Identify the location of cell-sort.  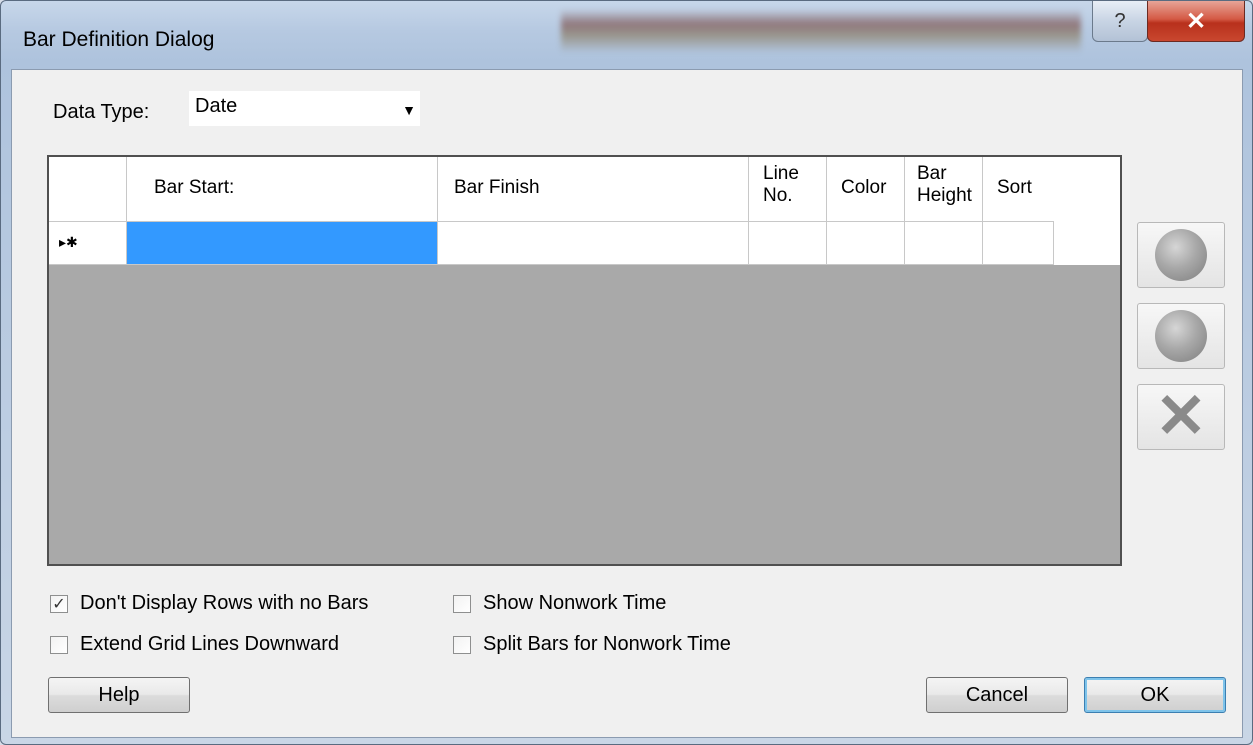
(1018, 243).